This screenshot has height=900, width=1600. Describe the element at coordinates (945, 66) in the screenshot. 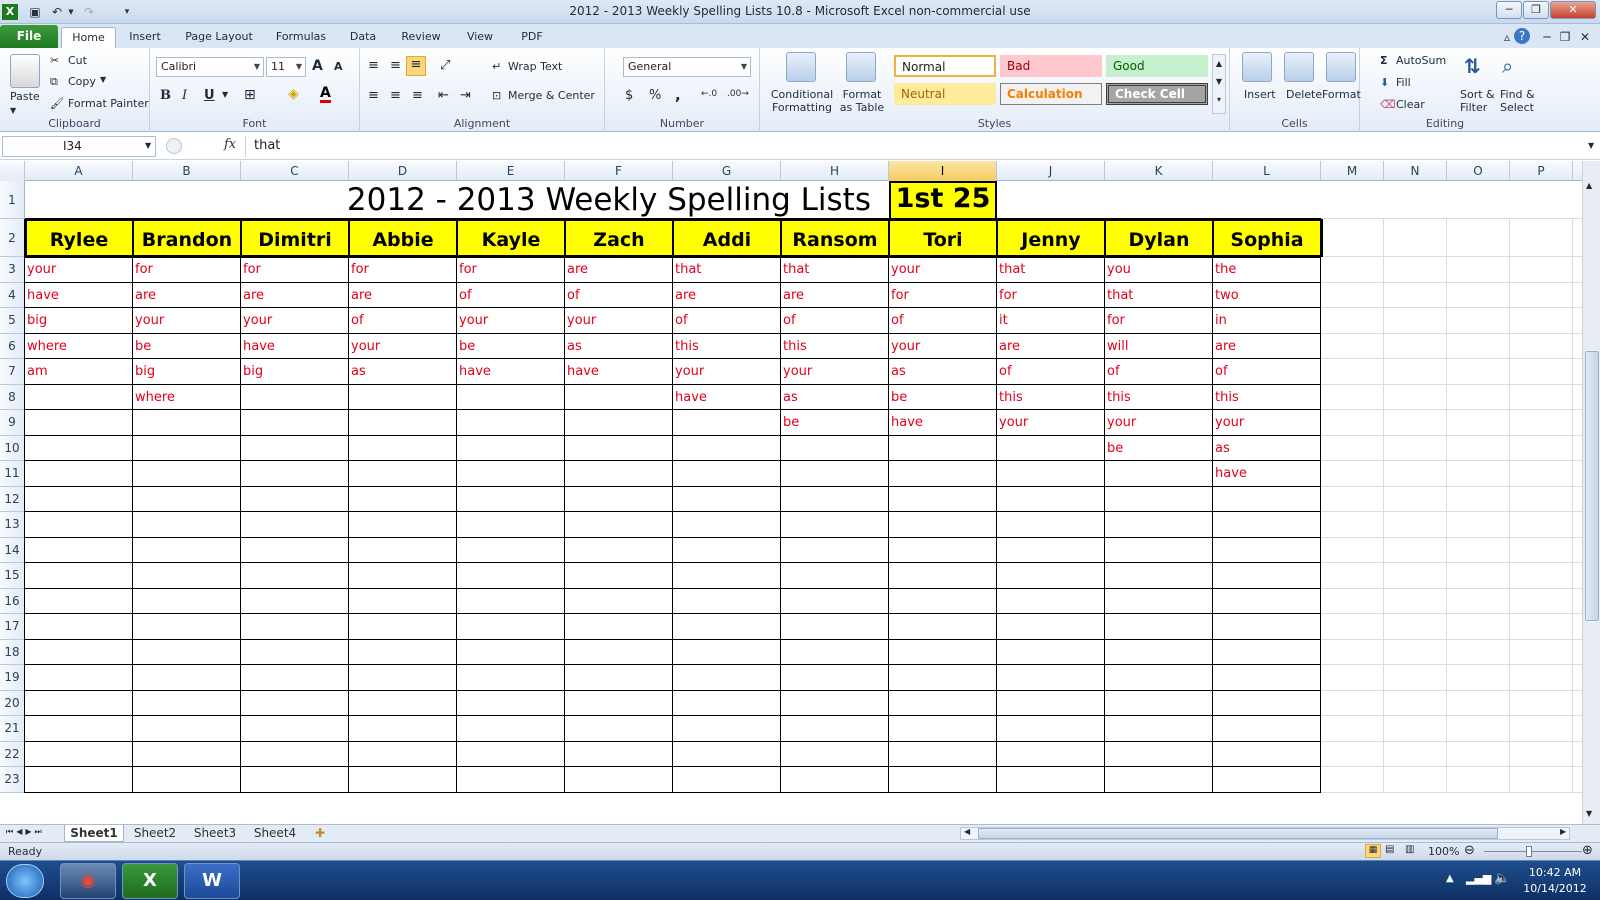

I see `style-normal: Normal` at that location.